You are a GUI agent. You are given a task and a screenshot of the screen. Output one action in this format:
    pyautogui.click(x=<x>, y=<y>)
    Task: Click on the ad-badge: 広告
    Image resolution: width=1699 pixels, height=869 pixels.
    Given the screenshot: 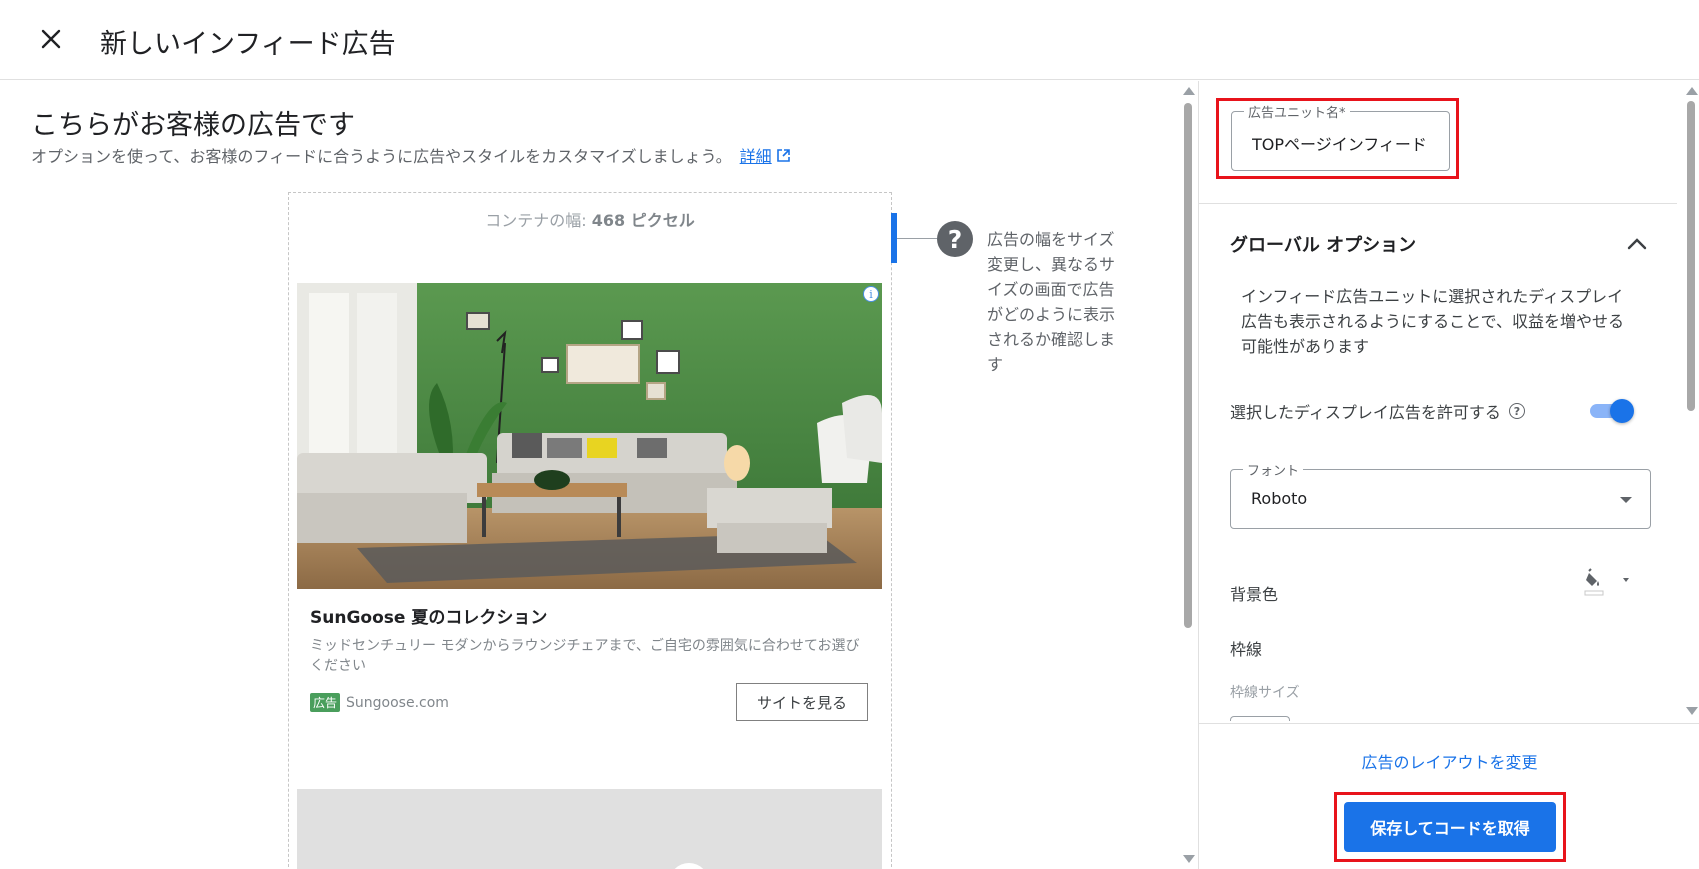 What is the action you would take?
    pyautogui.click(x=325, y=702)
    